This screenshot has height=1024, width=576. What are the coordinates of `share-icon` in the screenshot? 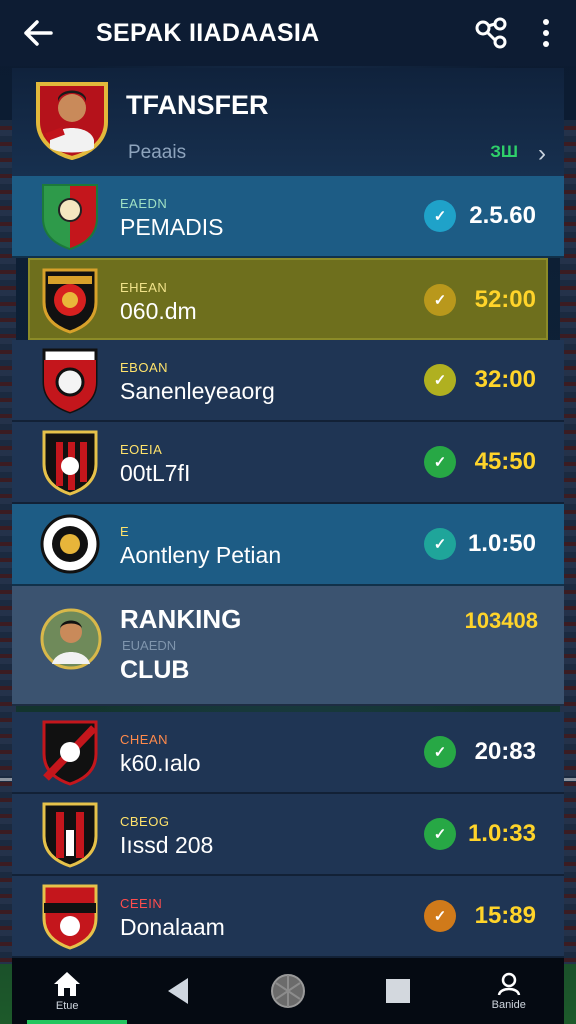 It's located at (491, 33).